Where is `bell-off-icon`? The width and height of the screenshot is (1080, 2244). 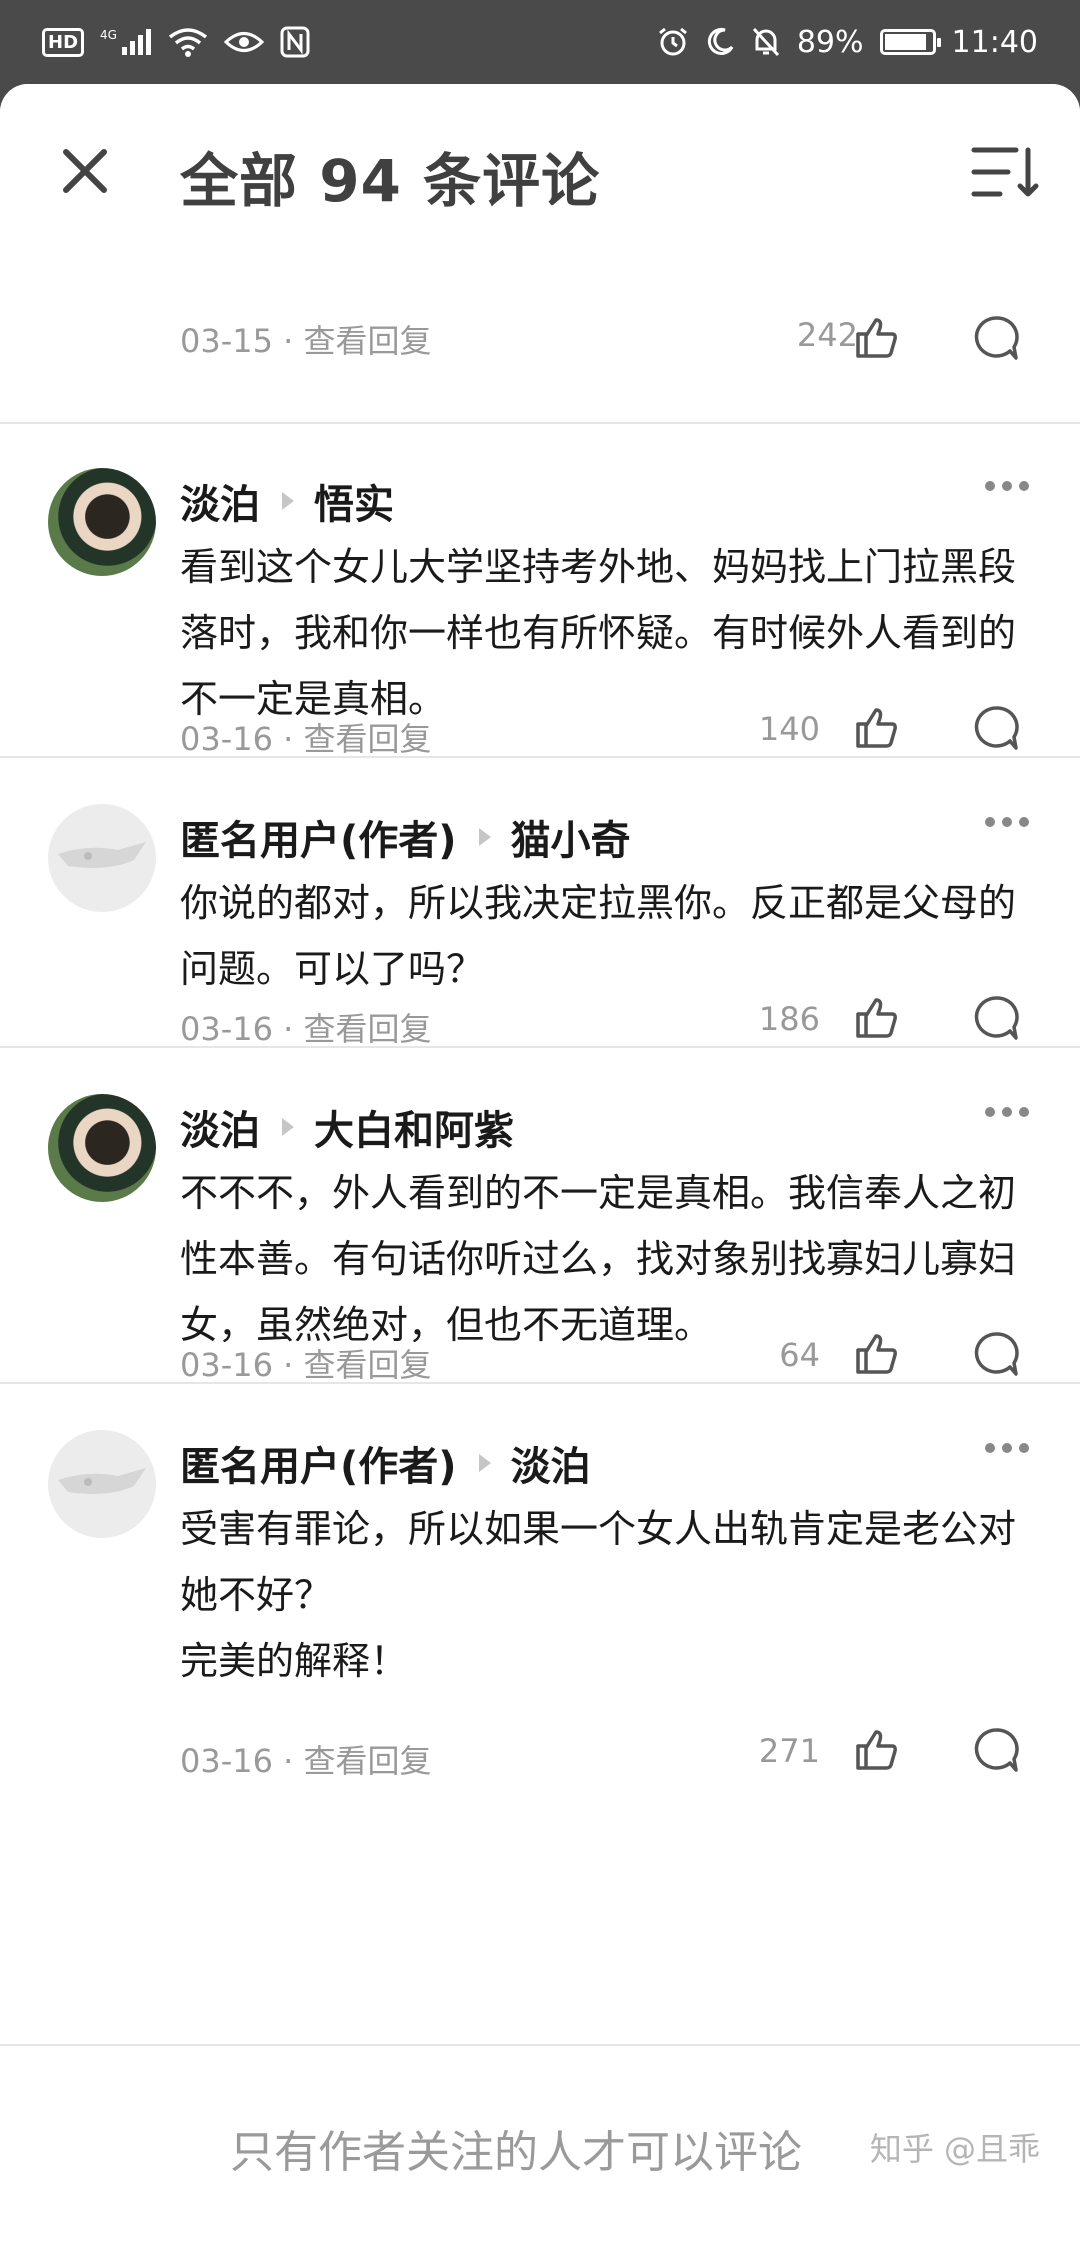
bell-off-icon is located at coordinates (766, 42).